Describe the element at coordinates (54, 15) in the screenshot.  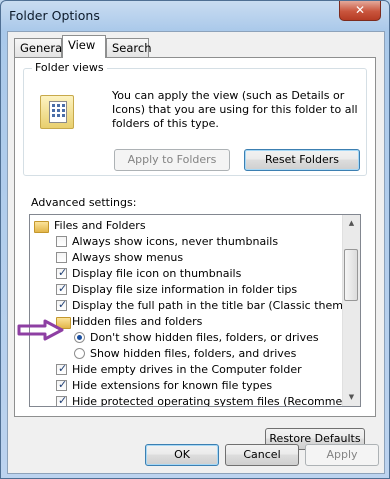
I see `window-title: Folder Options` at that location.